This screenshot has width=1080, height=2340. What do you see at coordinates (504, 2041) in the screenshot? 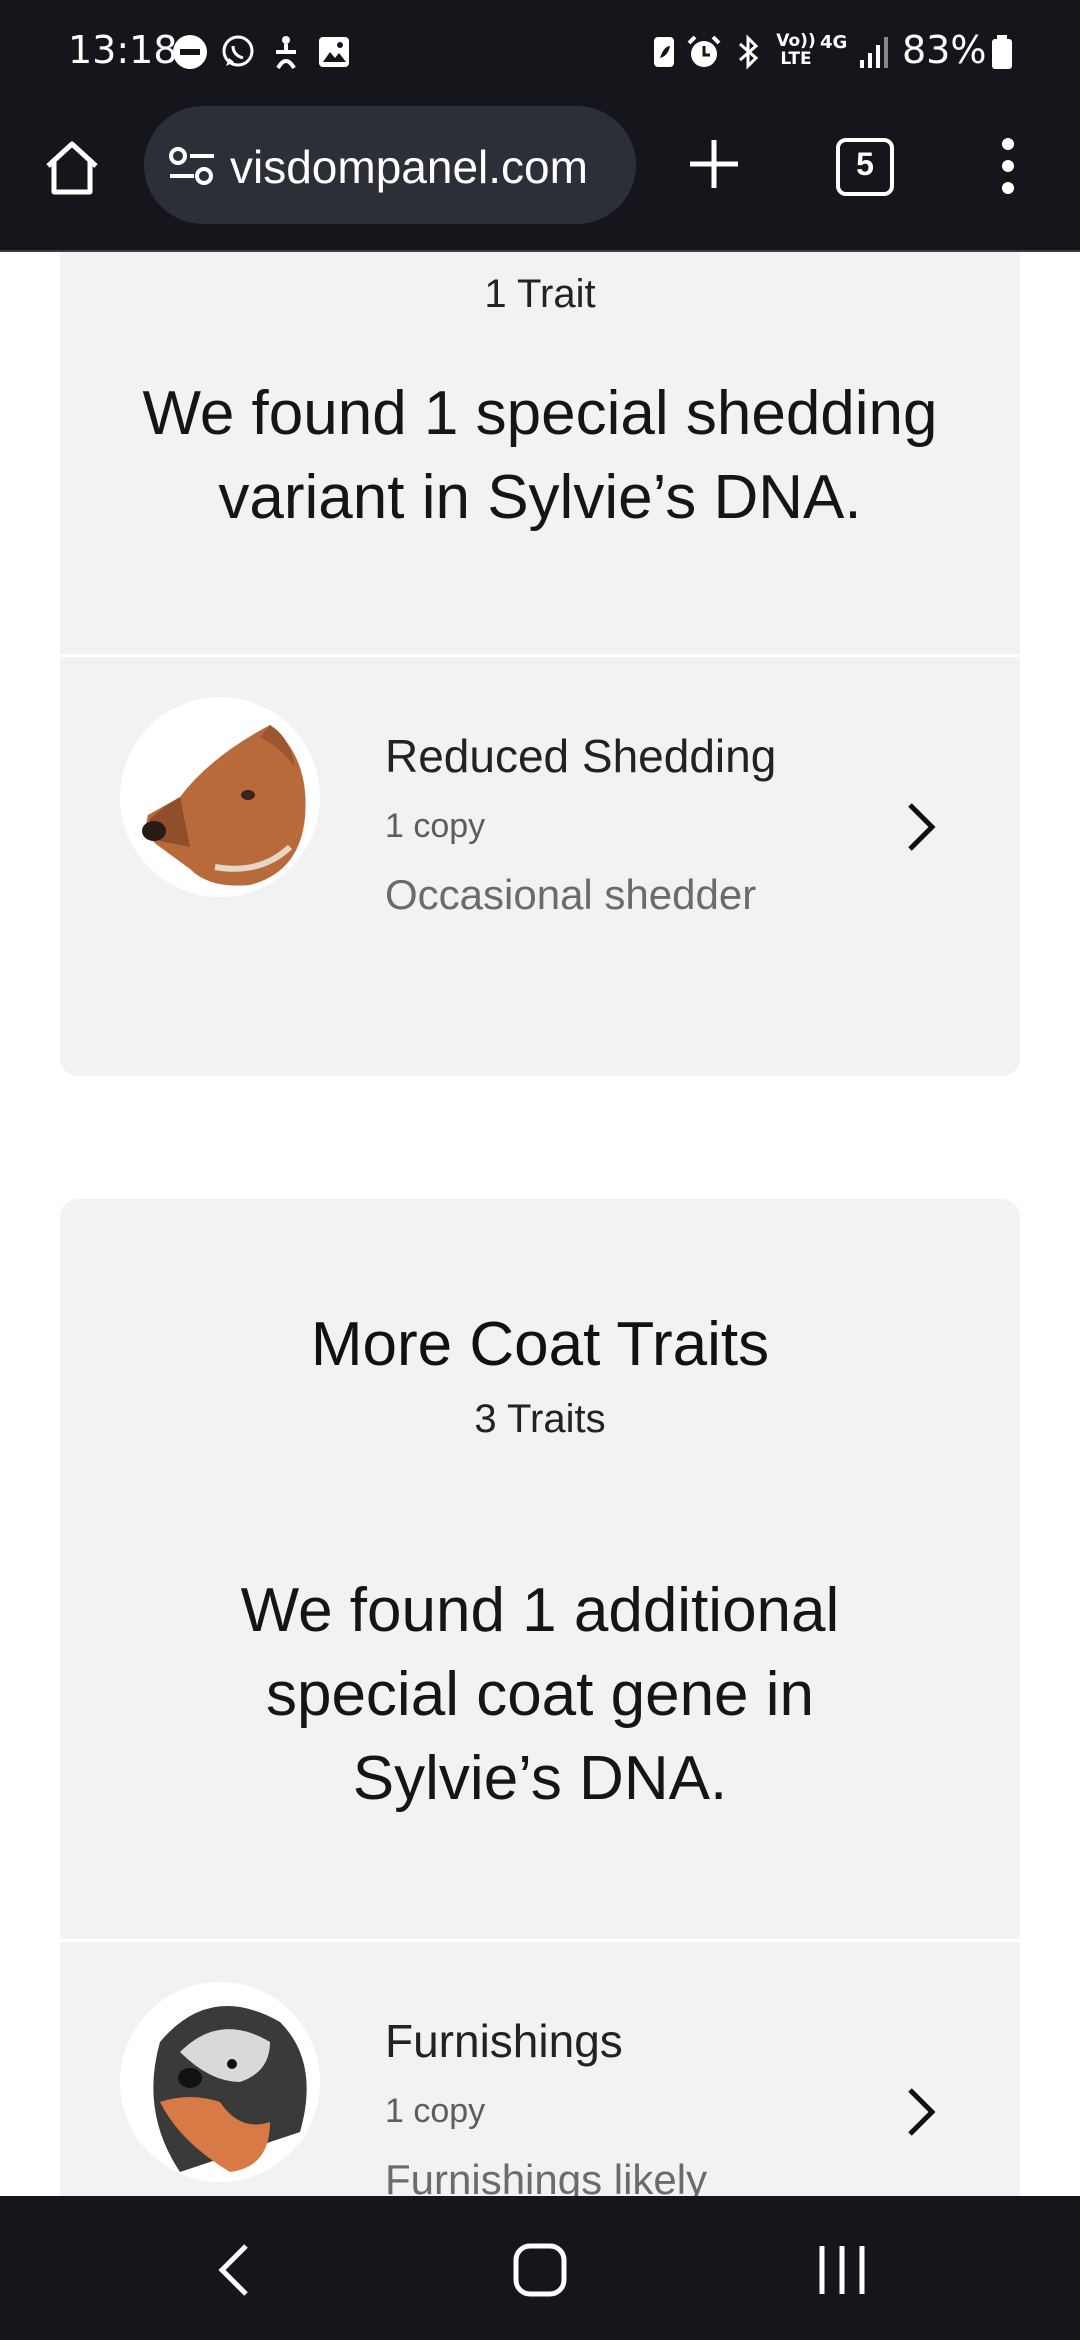
I see `trait-name: Furnishings` at bounding box center [504, 2041].